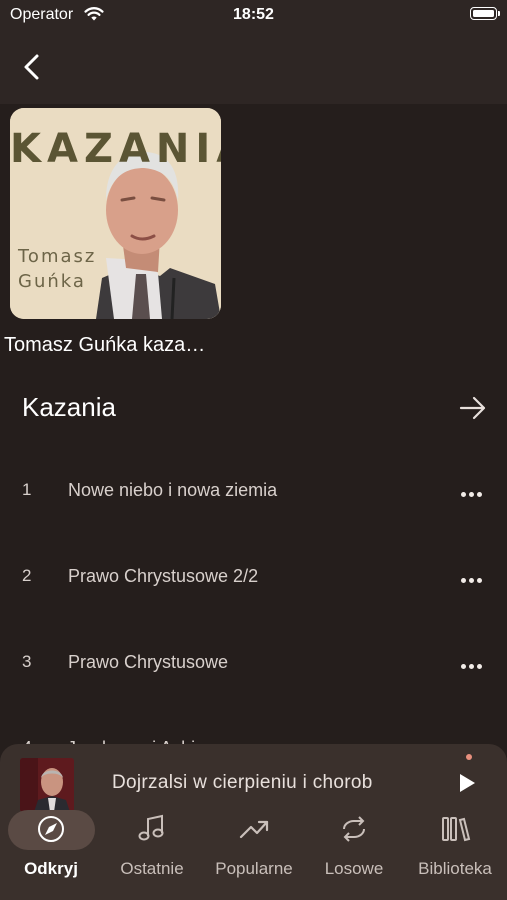 This screenshot has width=507, height=900. What do you see at coordinates (469, 757) in the screenshot?
I see `unread-dot` at bounding box center [469, 757].